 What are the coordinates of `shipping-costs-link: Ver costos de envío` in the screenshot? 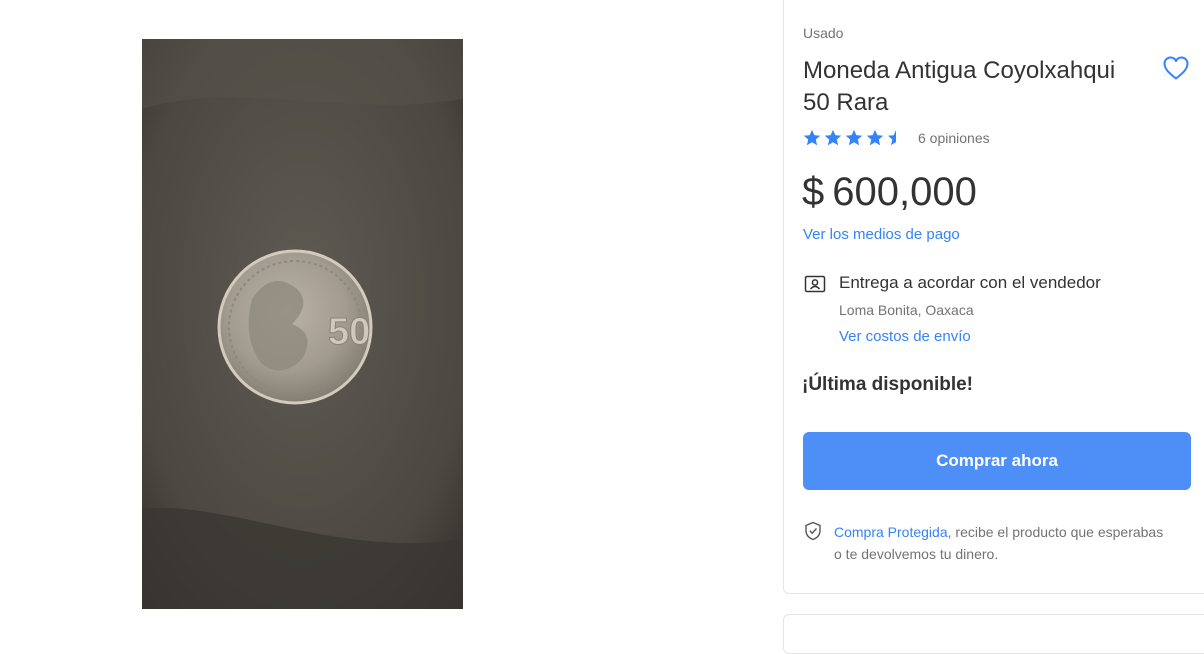 It's located at (905, 336).